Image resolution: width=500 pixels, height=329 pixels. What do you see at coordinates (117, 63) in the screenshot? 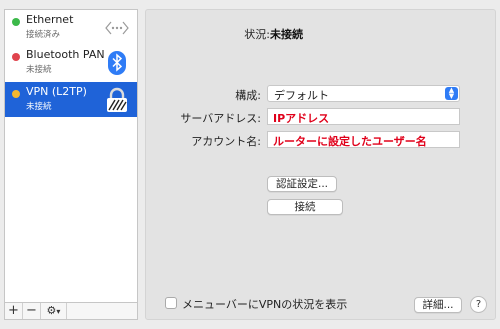
I see `bluetooth-icon` at bounding box center [117, 63].